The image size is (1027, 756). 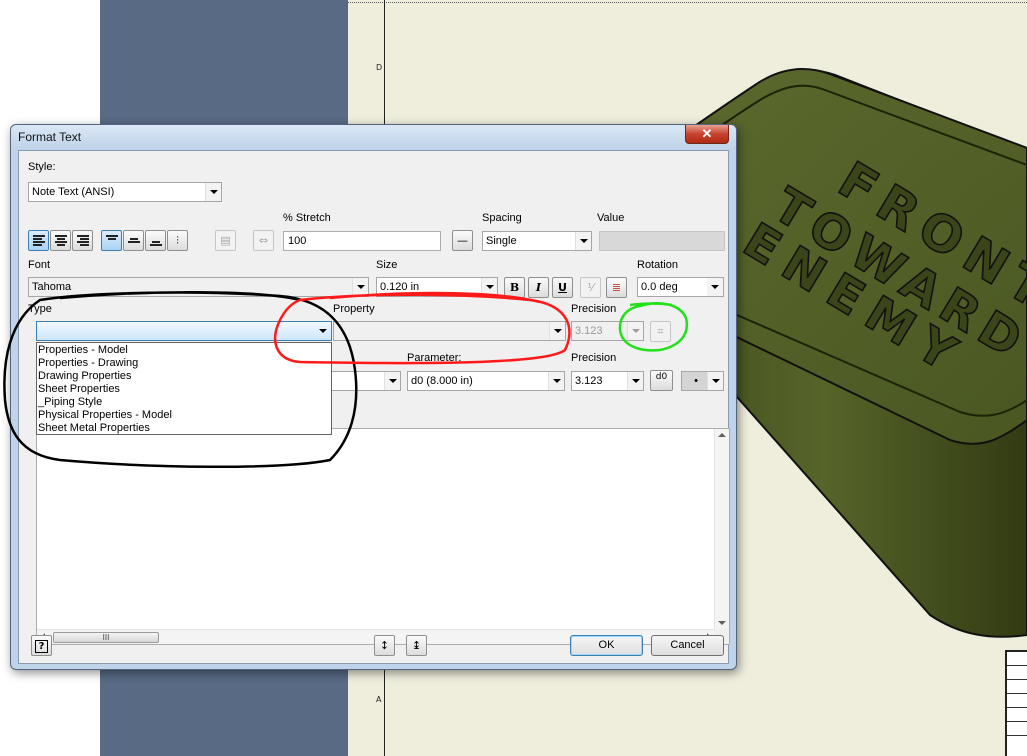 I want to click on align-top-icon, so click(x=112, y=241).